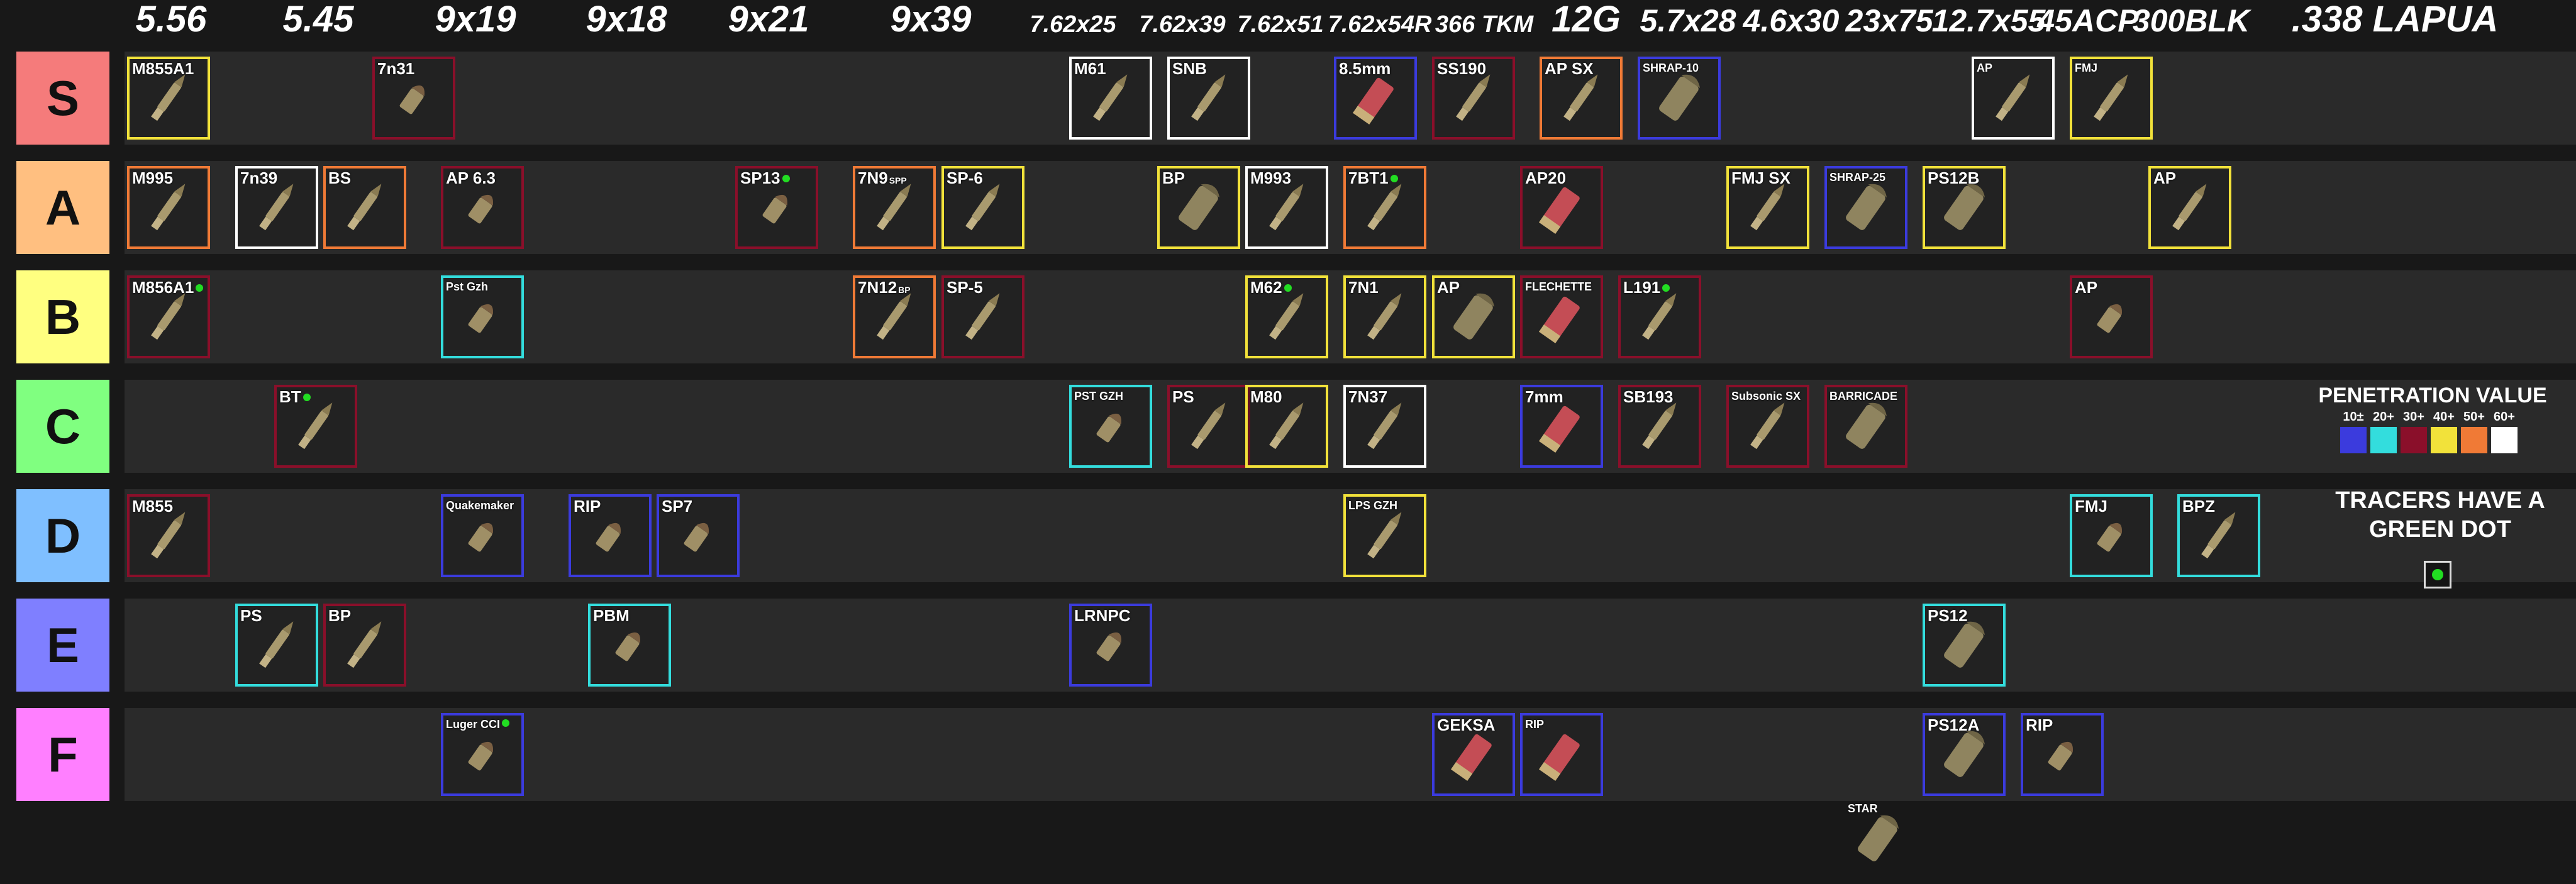 This screenshot has width=2576, height=884. Describe the element at coordinates (1286, 316) in the screenshot. I see `ammo-card: M62` at that location.